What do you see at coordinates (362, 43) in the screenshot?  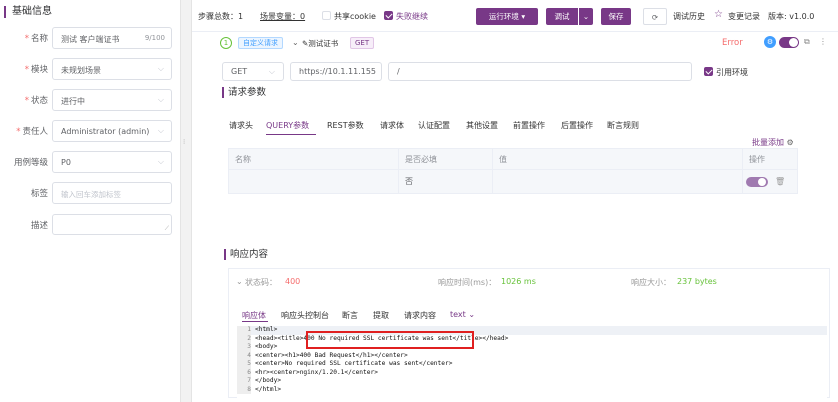 I see `method-tag: GET` at bounding box center [362, 43].